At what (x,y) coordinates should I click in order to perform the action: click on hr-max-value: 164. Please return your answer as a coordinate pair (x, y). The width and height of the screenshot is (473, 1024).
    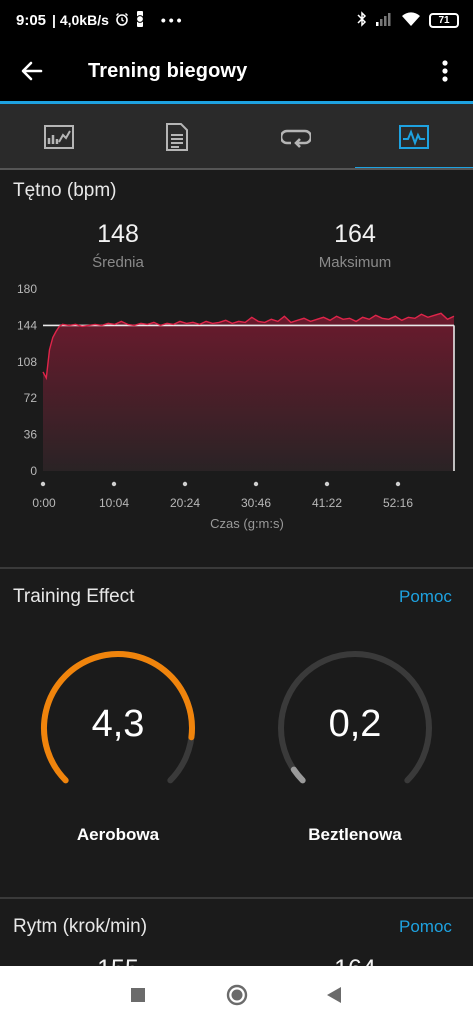
    Looking at the image, I should click on (355, 234).